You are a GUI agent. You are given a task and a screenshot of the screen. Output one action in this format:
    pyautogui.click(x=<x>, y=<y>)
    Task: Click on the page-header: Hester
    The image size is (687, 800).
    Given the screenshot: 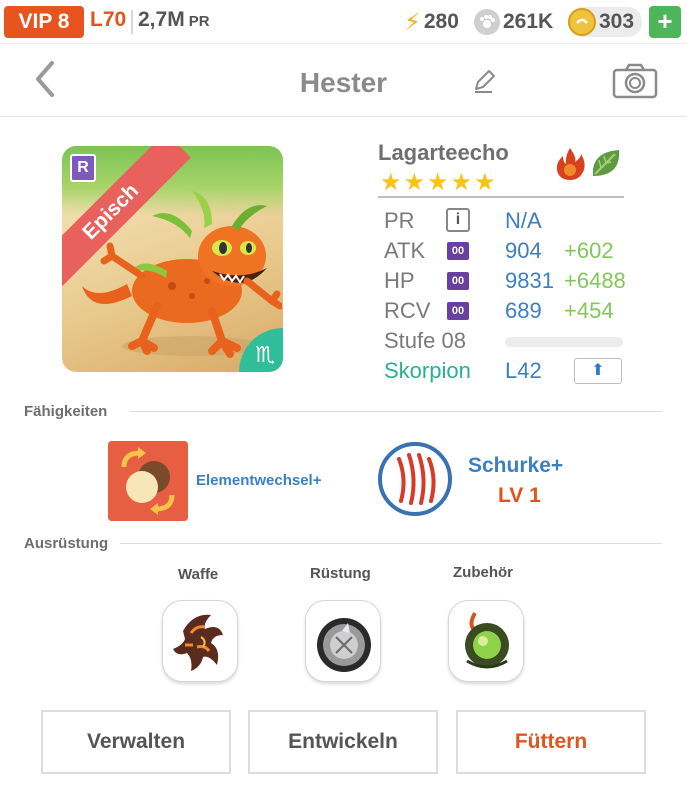 What is the action you would take?
    pyautogui.click(x=343, y=81)
    